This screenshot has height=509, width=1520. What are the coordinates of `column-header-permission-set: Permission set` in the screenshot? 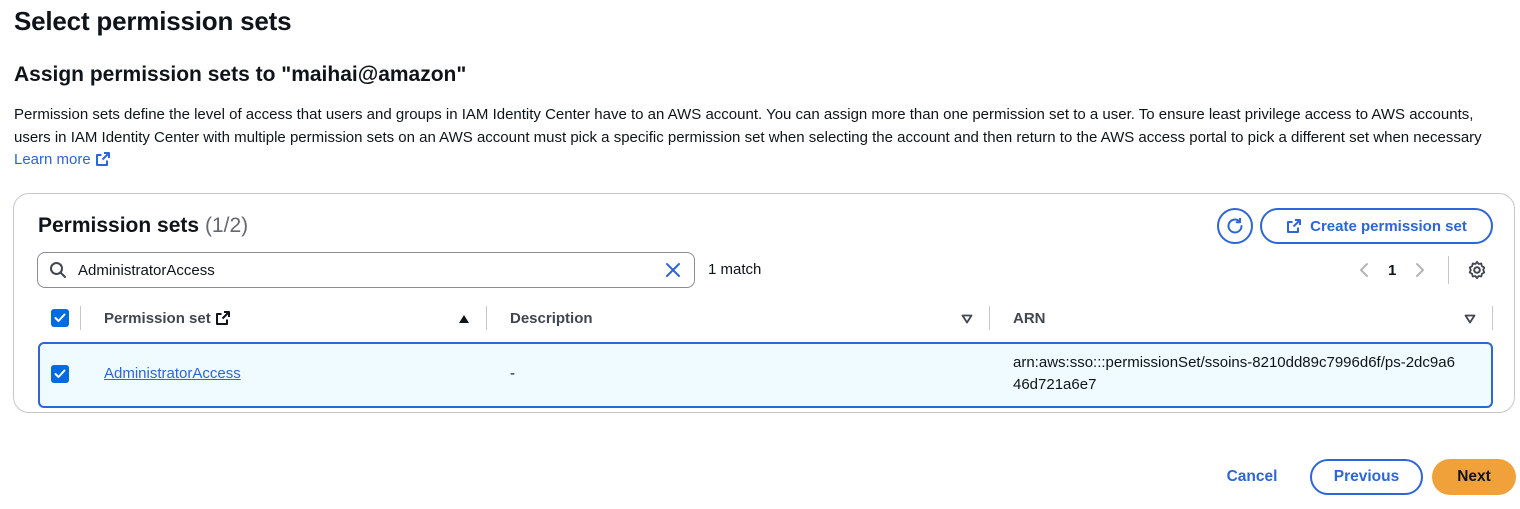 It's located at (167, 318).